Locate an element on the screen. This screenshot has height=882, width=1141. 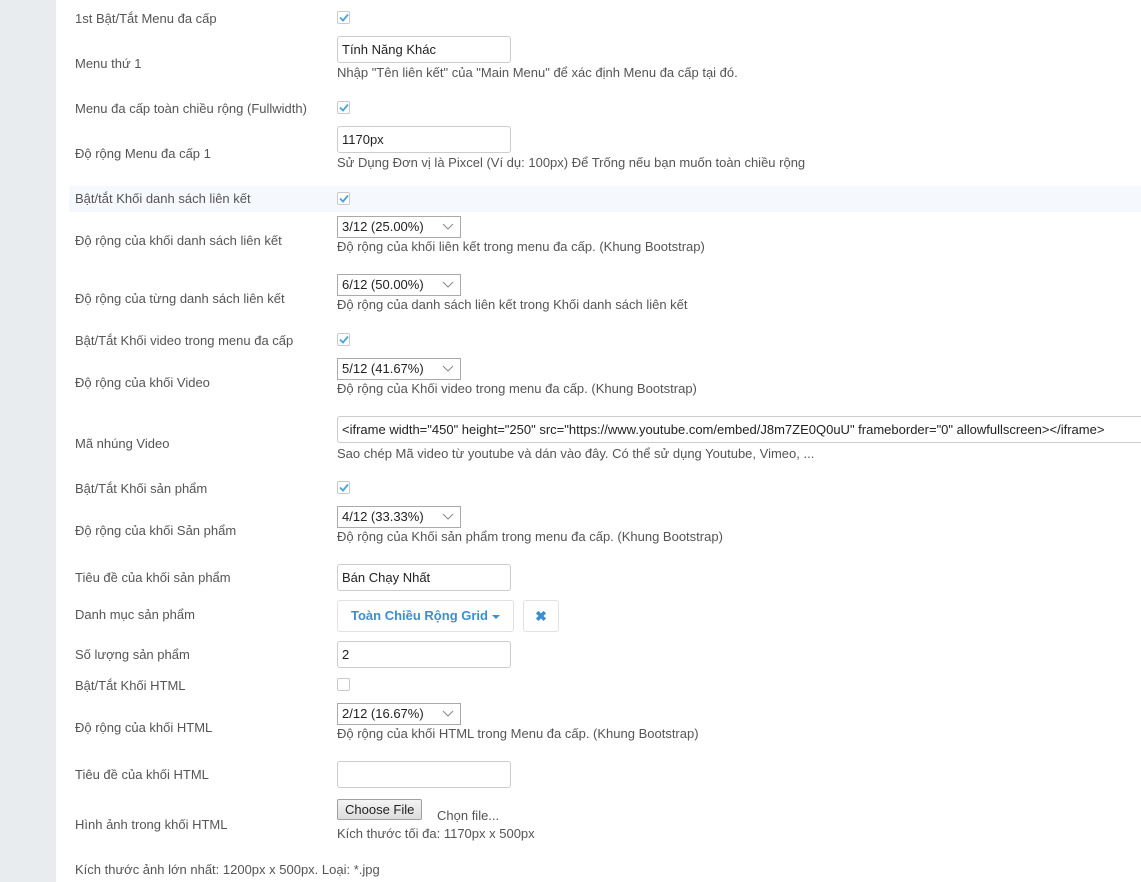
menu-1-input is located at coordinates (424, 49).